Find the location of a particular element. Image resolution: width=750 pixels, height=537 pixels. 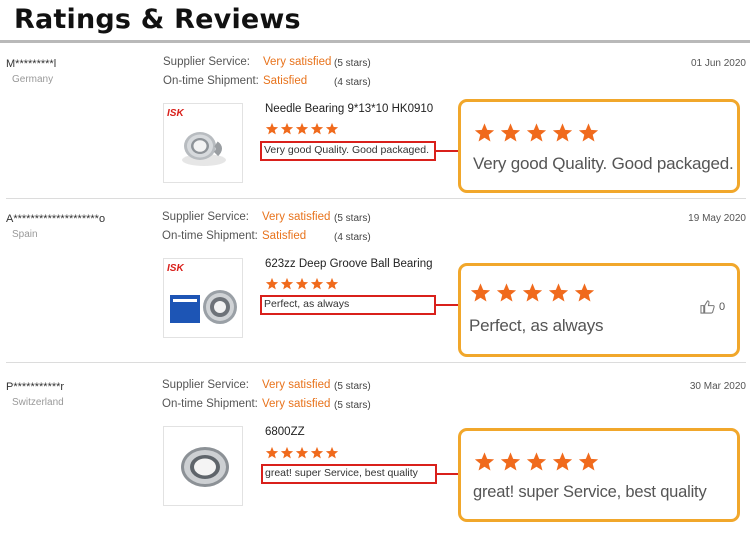

product-name: Needle Bearing 9*13*10 HK0910 is located at coordinates (349, 109).